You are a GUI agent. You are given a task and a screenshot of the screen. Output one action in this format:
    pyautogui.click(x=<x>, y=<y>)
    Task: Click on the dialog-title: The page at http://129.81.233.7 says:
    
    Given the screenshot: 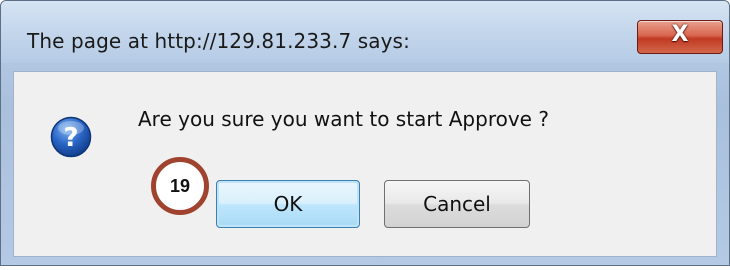 What is the action you would take?
    pyautogui.click(x=218, y=41)
    